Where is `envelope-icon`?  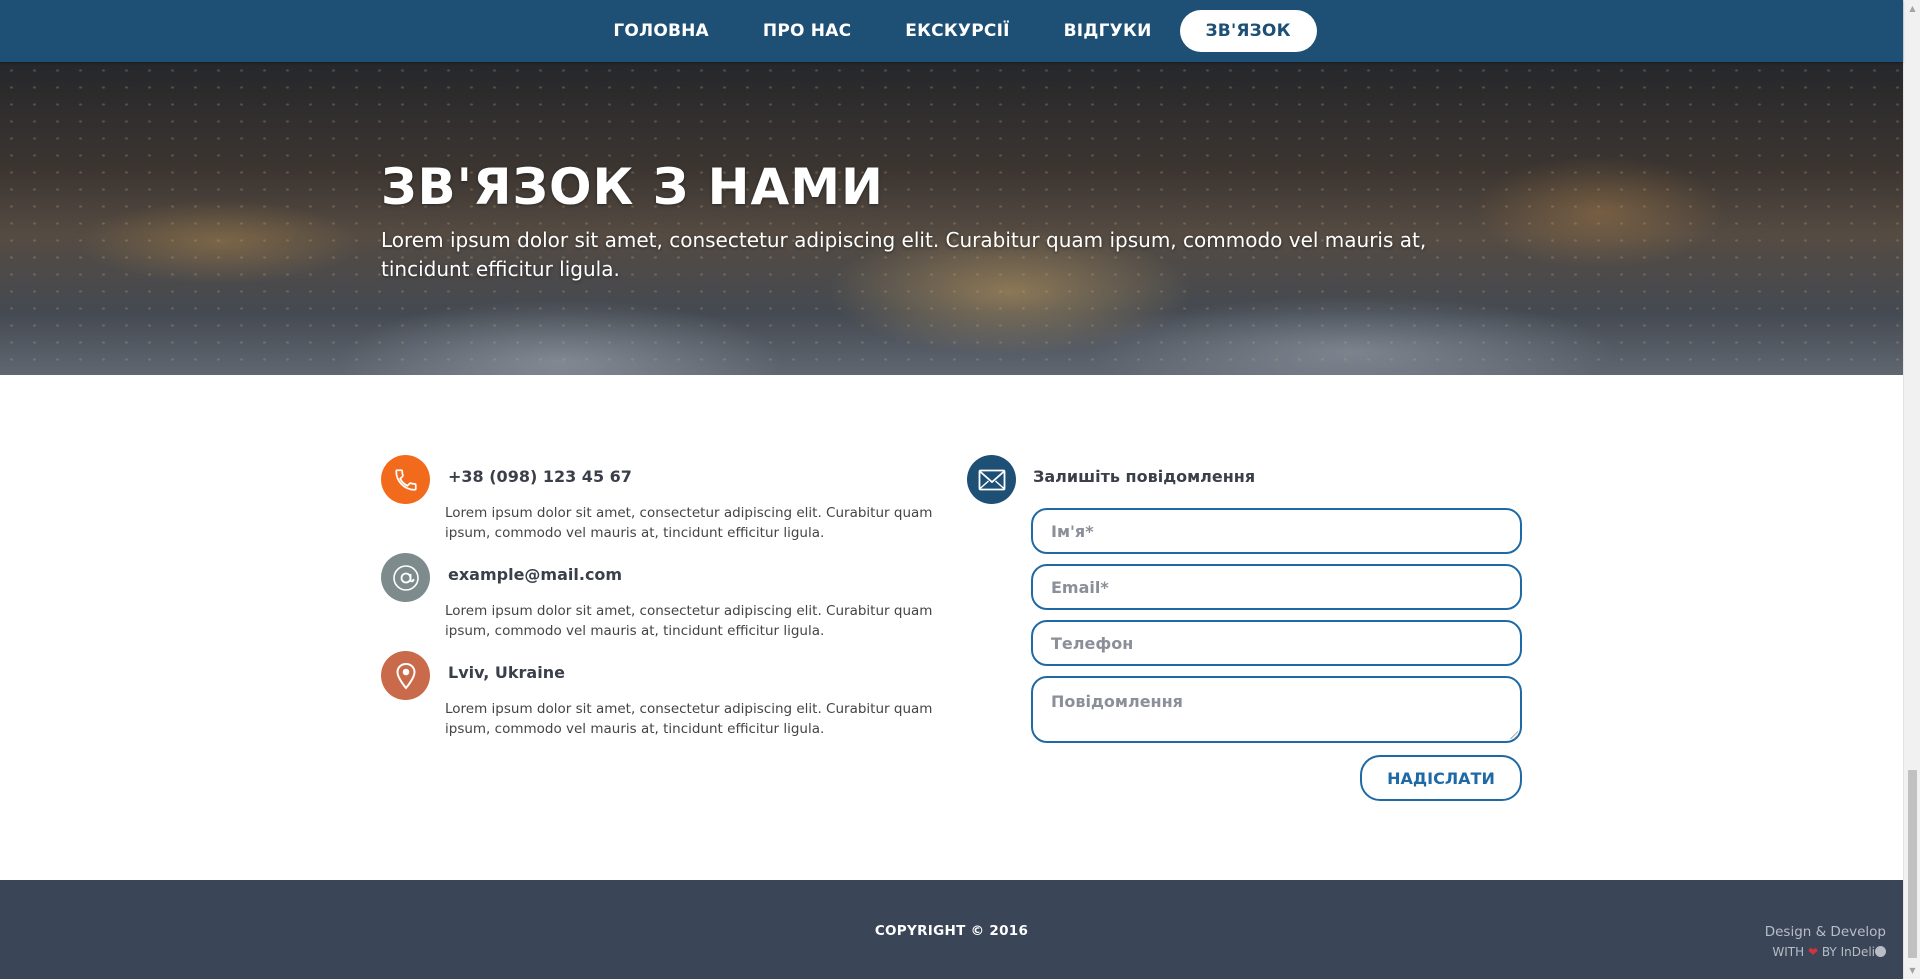
envelope-icon is located at coordinates (991, 479).